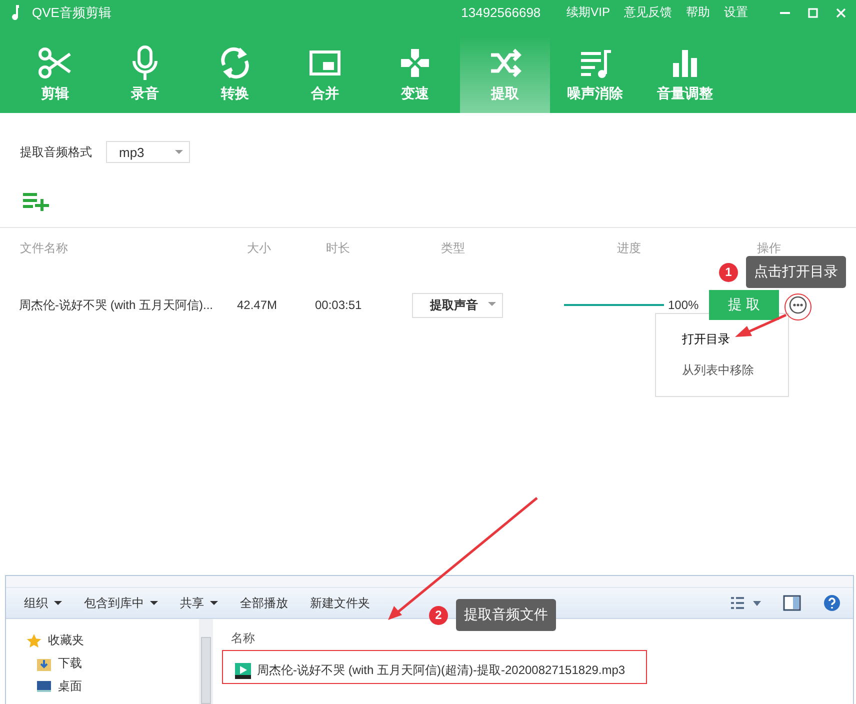  Describe the element at coordinates (102, 663) in the screenshot. I see `nav-item: 下载` at that location.